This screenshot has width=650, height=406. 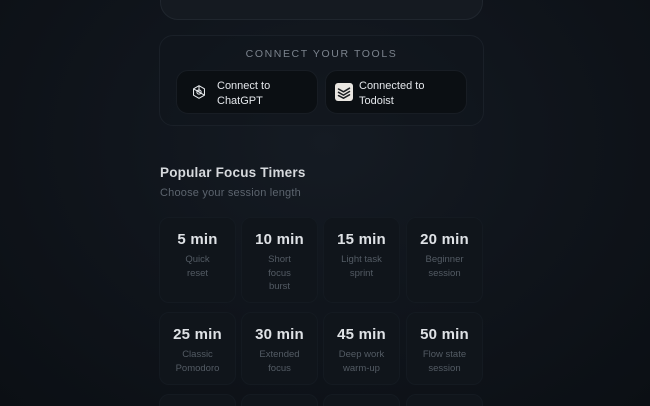 I want to click on timer-description: Quick reset, so click(x=197, y=266).